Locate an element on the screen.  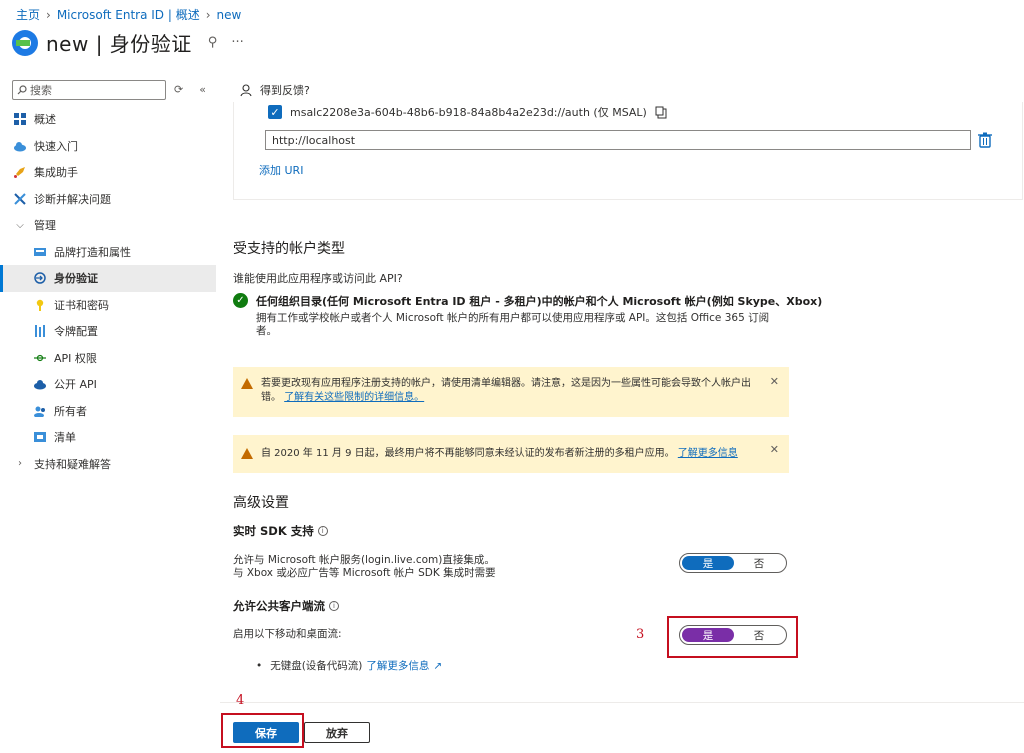
public-client-toggle: 是 否 is located at coordinates (733, 635).